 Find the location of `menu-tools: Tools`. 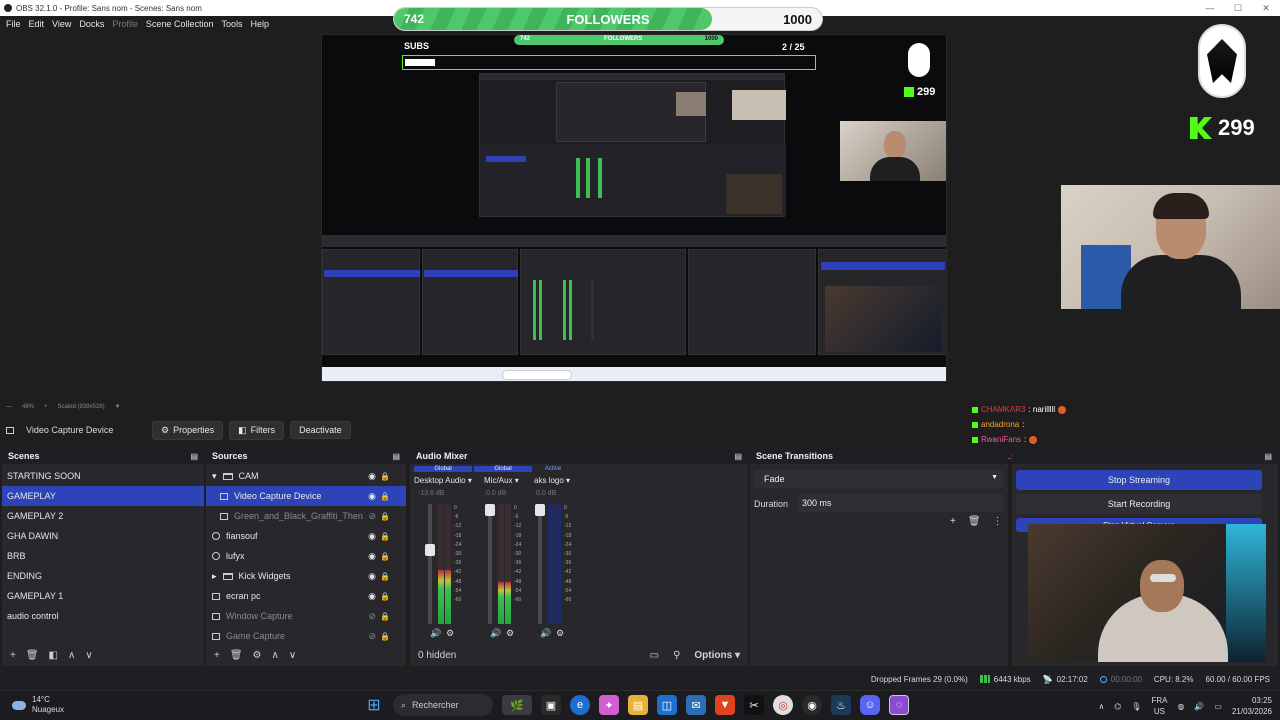

menu-tools: Tools is located at coordinates (231, 24).